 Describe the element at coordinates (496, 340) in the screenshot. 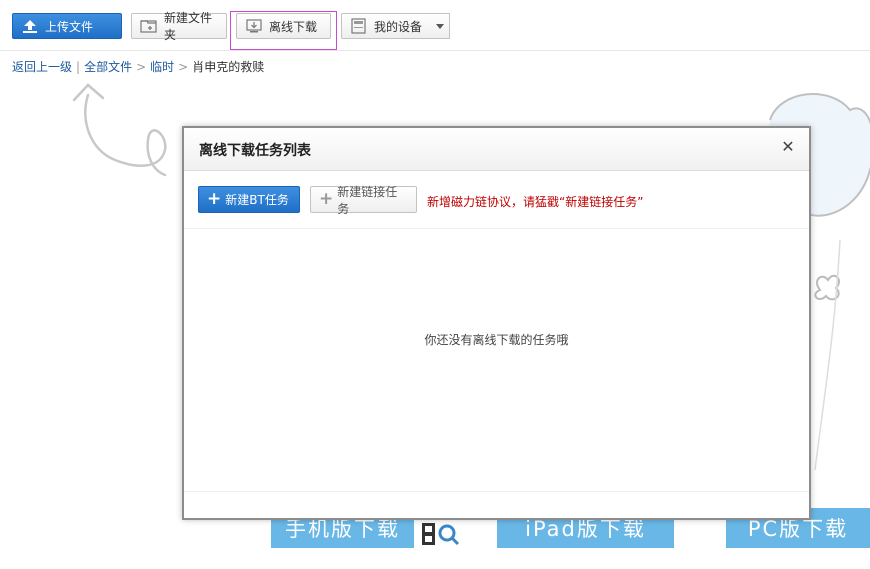

I see `empty-task-message: 你还没有离线下载的任务哦` at that location.